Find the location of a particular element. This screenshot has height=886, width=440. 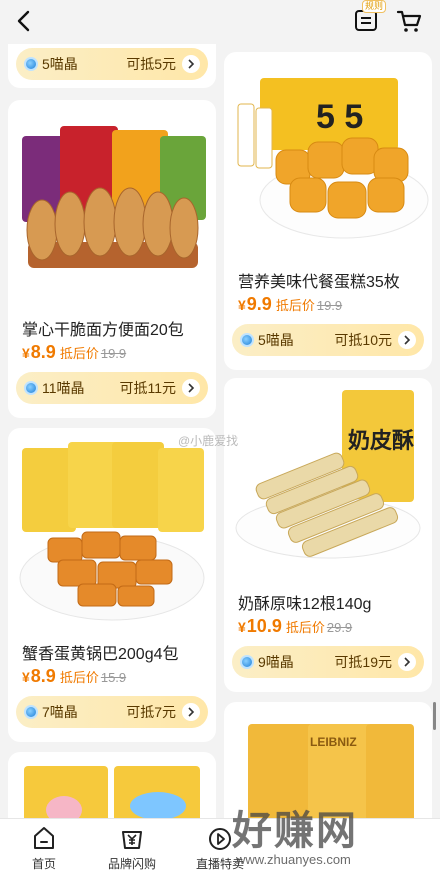

coin-bar: 9喵晶 可抵19元 is located at coordinates (328, 662).